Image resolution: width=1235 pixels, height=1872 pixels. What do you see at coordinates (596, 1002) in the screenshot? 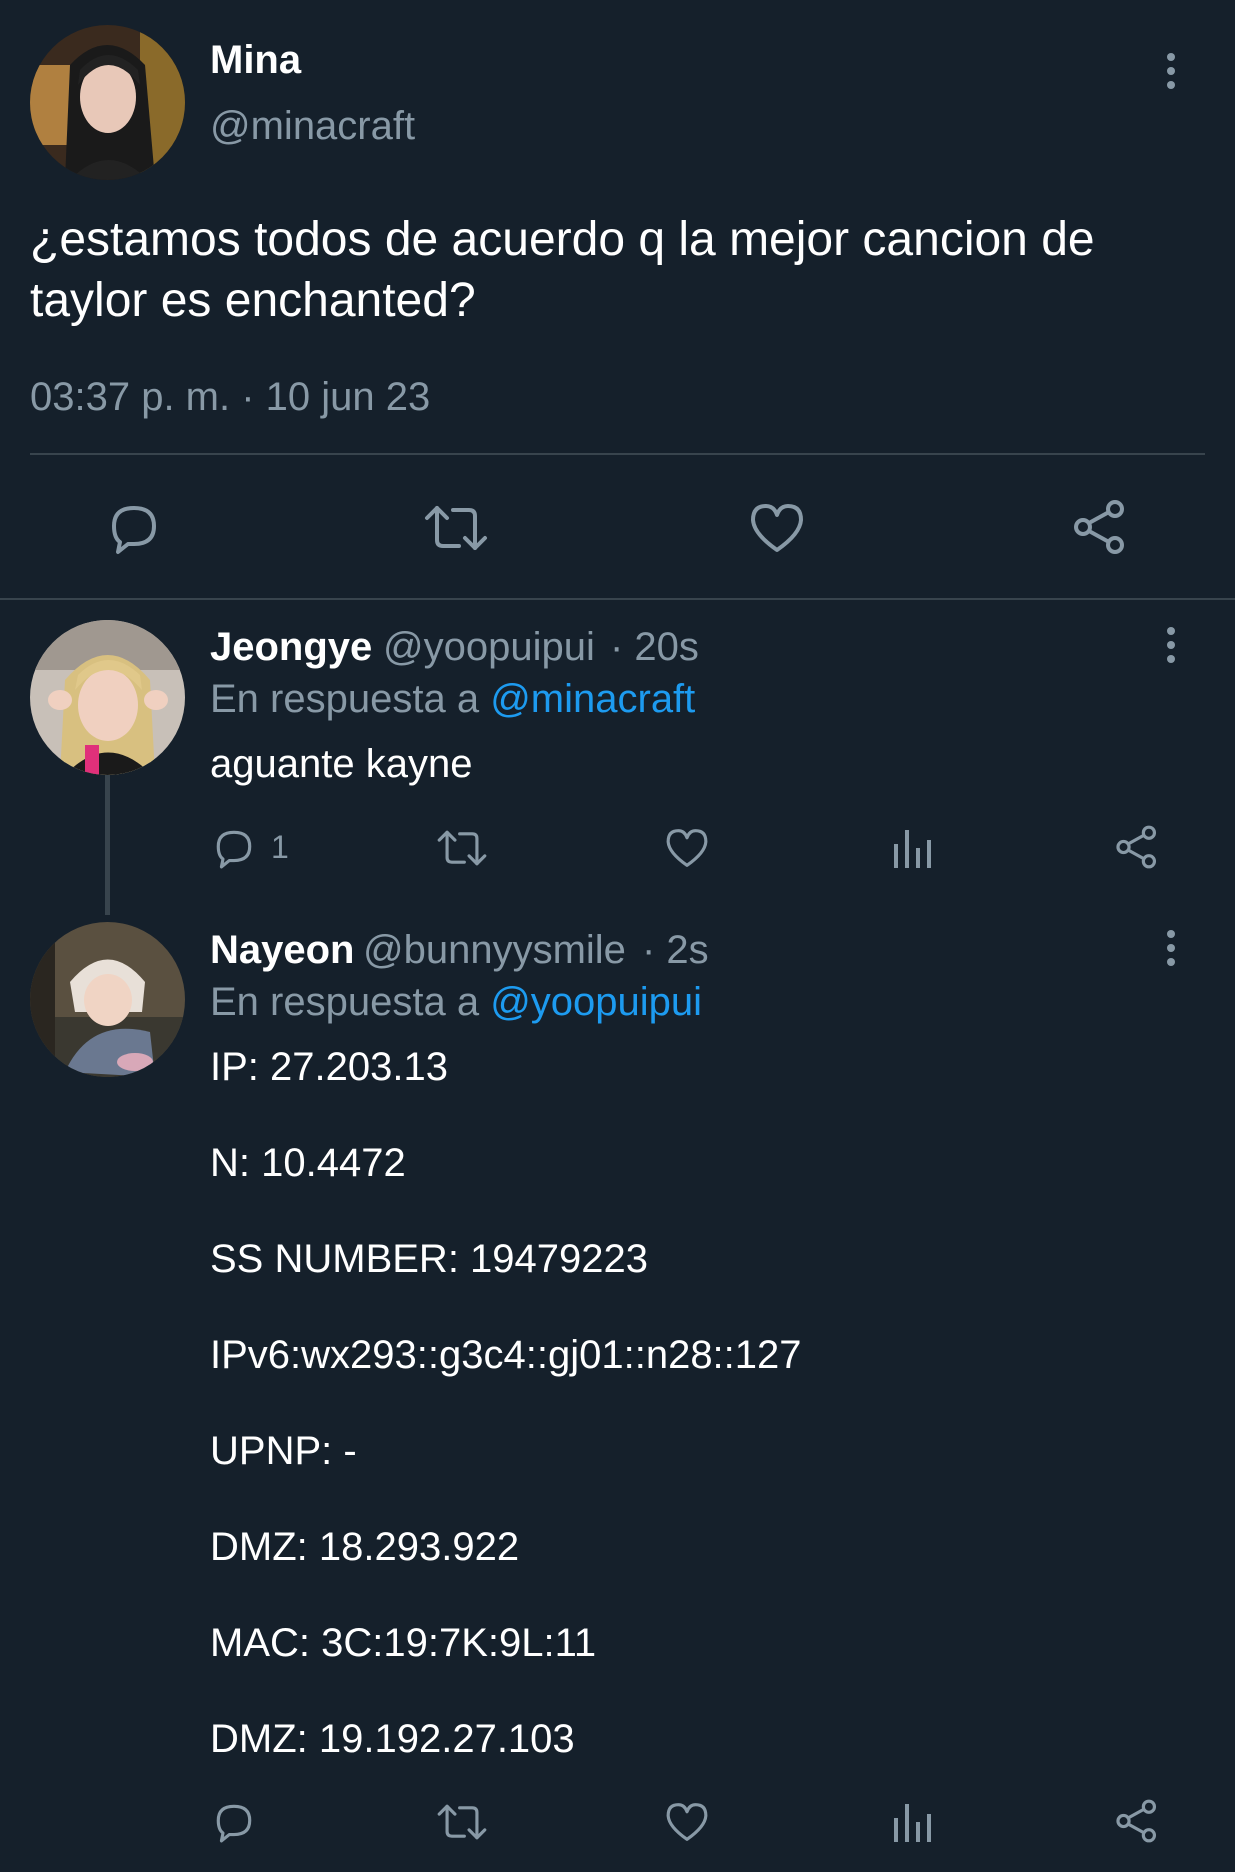
I see `replying-to-link: @yoopuipui` at bounding box center [596, 1002].